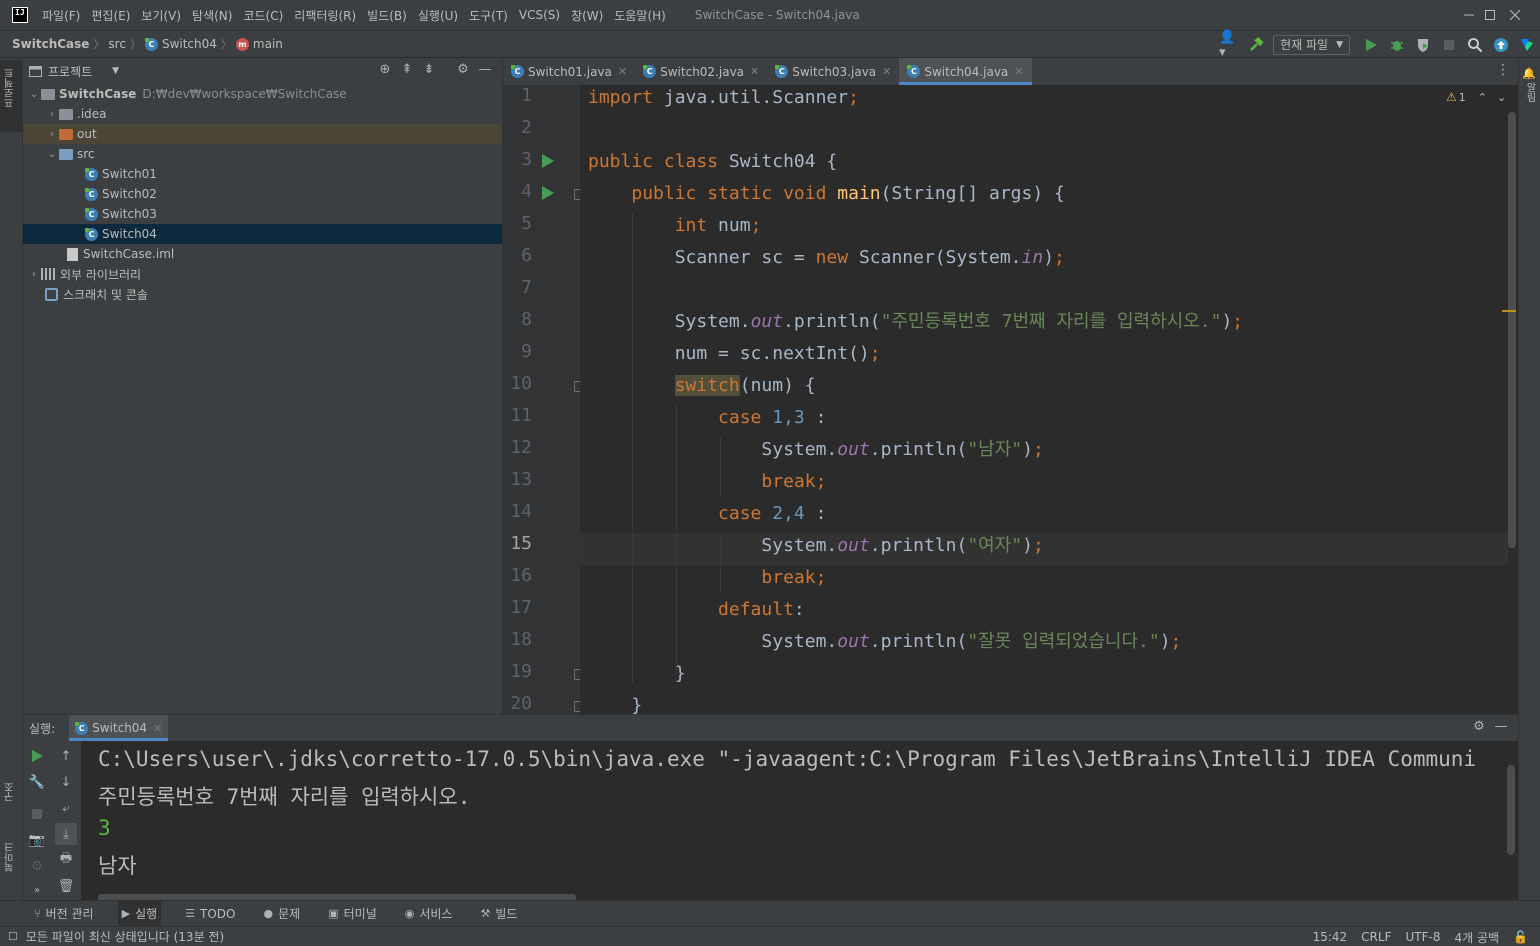 The image size is (1540, 946). I want to click on menu-run: 실행(U), so click(438, 15).